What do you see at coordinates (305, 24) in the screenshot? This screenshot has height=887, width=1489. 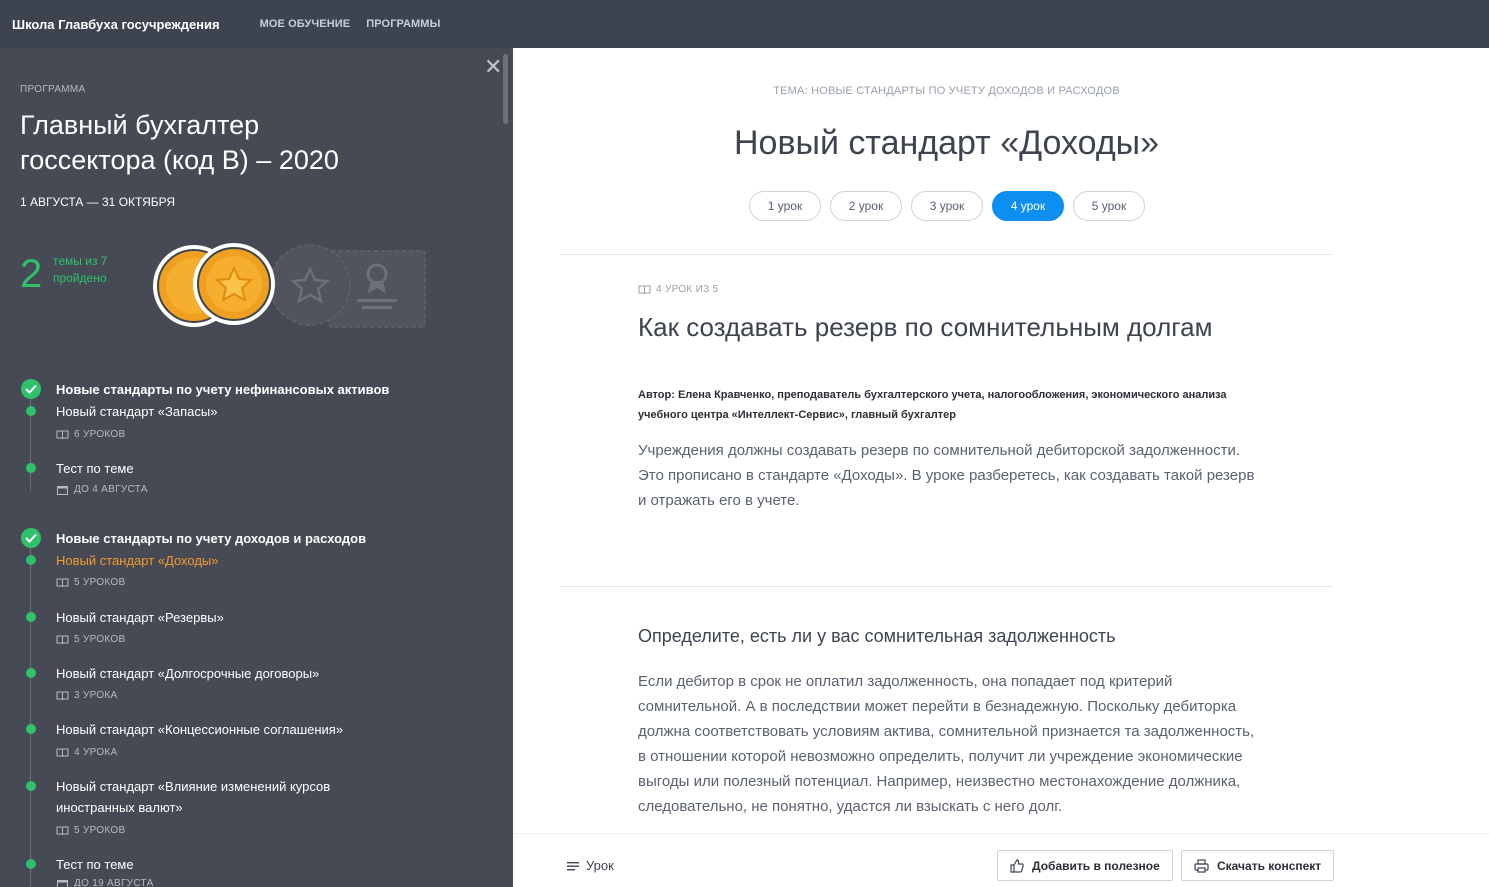 I see `nav-my-learning: МОЕ ОБУЧЕНИЕ` at bounding box center [305, 24].